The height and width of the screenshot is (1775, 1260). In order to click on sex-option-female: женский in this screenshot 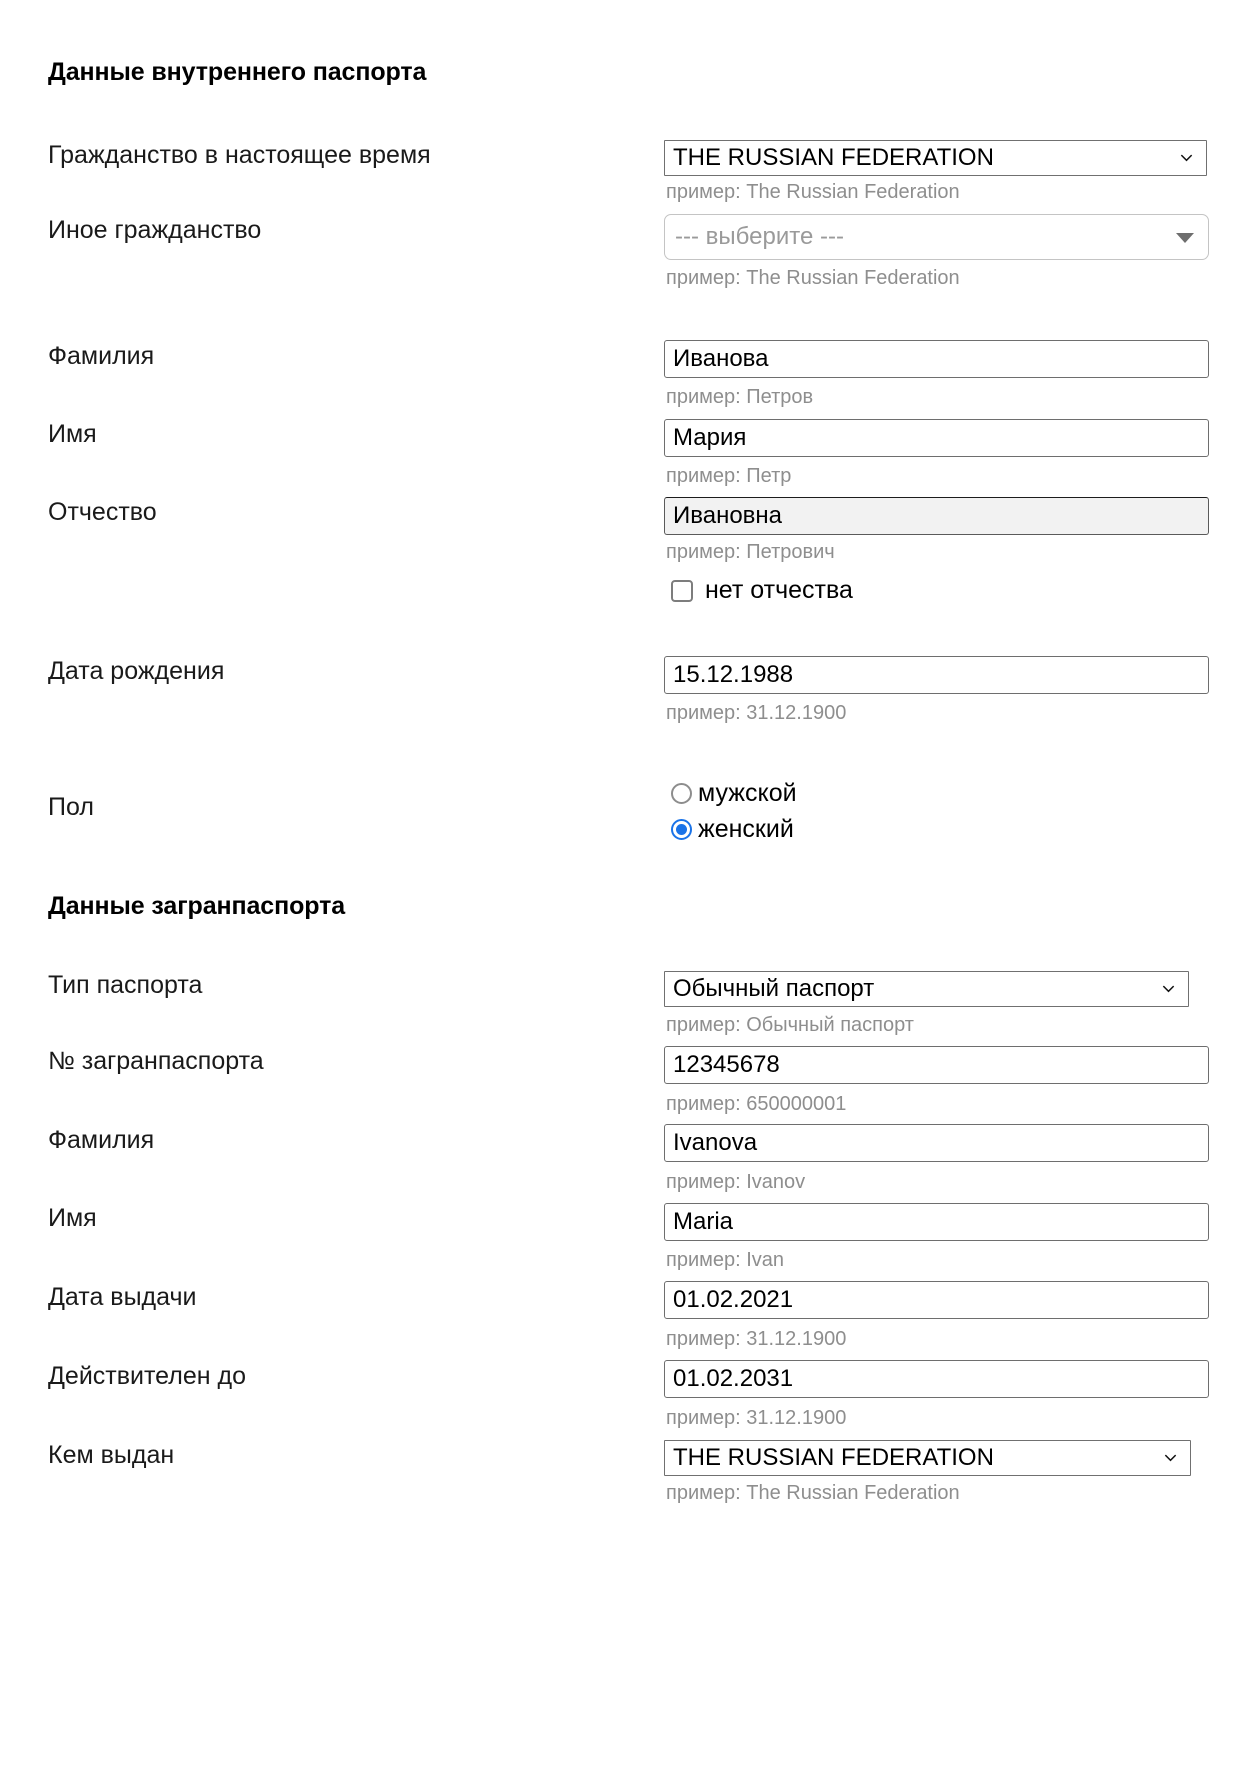, I will do `click(732, 829)`.